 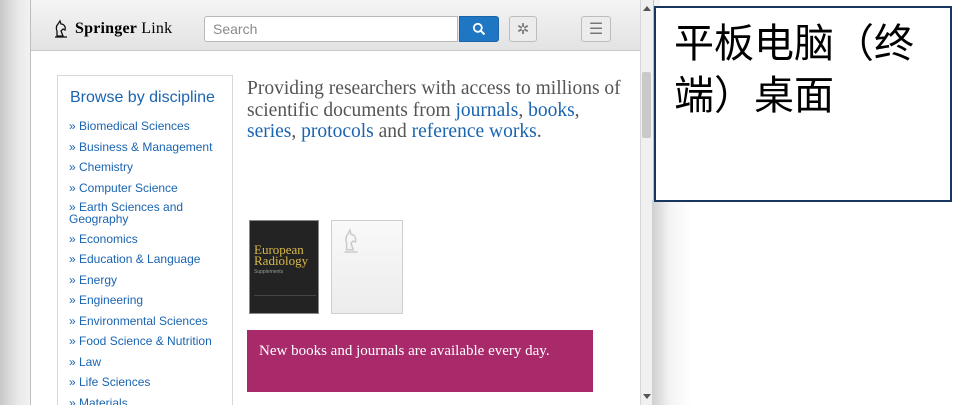 I want to click on site-header: Springer Link ✲ ☰, so click(x=337, y=25).